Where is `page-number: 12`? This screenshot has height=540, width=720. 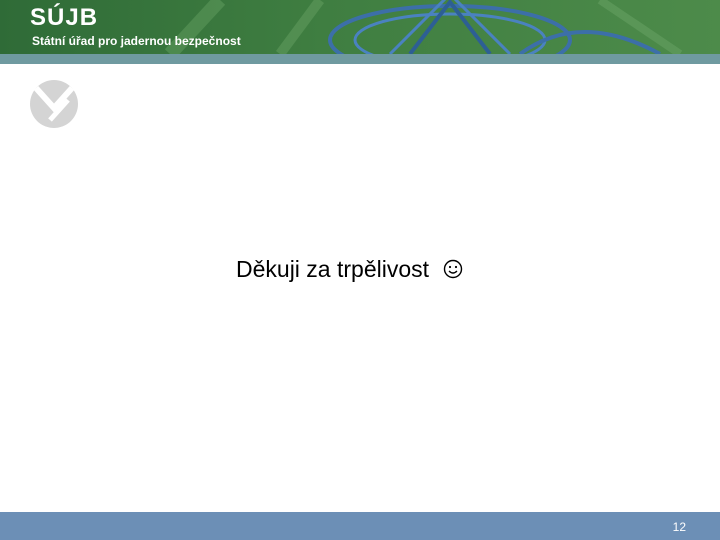 page-number: 12 is located at coordinates (679, 527).